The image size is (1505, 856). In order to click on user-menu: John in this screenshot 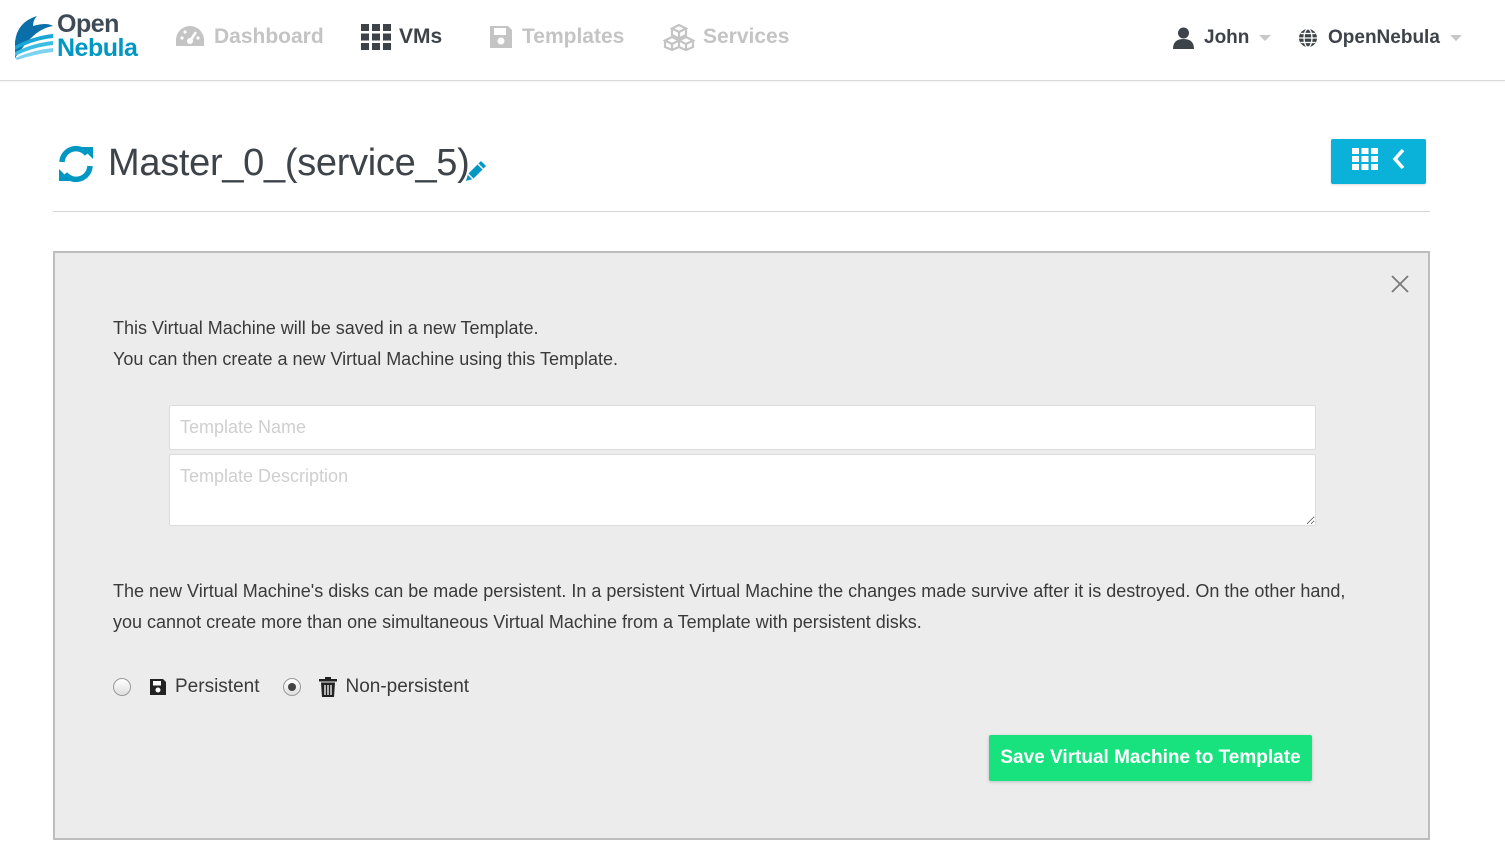, I will do `click(1222, 38)`.